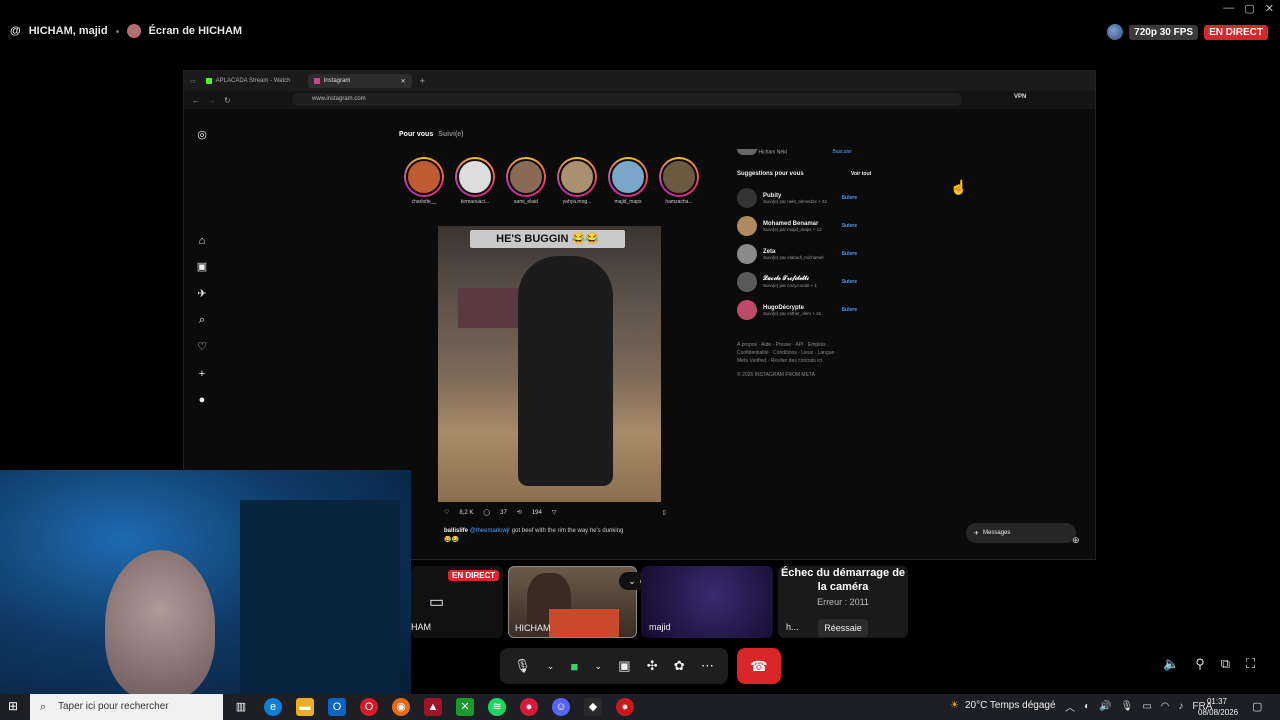  What do you see at coordinates (202, 374) in the screenshot?
I see `create-icon: +` at bounding box center [202, 374].